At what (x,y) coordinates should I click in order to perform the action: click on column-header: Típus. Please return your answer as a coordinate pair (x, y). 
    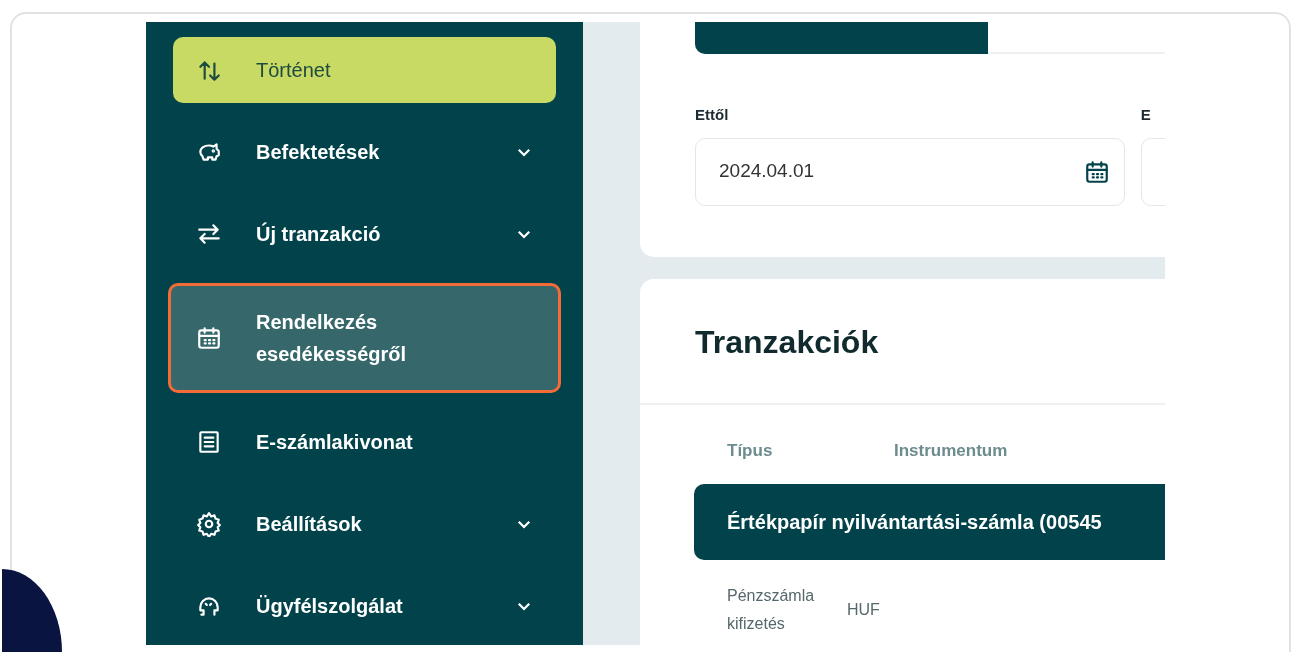
    Looking at the image, I should click on (750, 451).